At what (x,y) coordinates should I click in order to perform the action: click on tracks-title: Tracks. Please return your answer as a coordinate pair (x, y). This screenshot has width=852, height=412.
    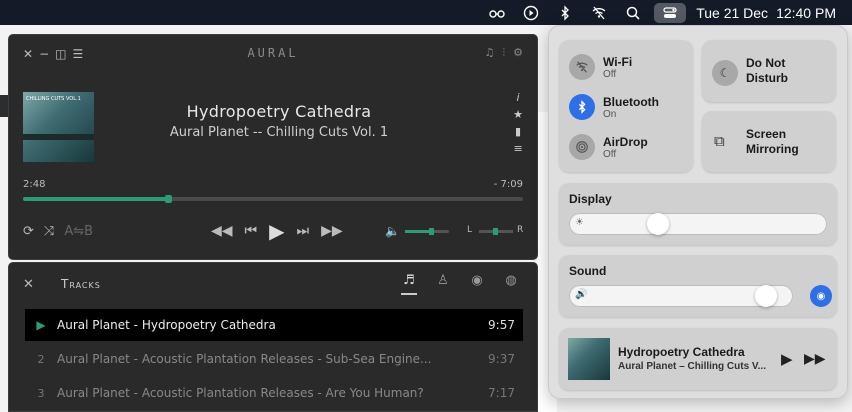
    Looking at the image, I should click on (81, 284).